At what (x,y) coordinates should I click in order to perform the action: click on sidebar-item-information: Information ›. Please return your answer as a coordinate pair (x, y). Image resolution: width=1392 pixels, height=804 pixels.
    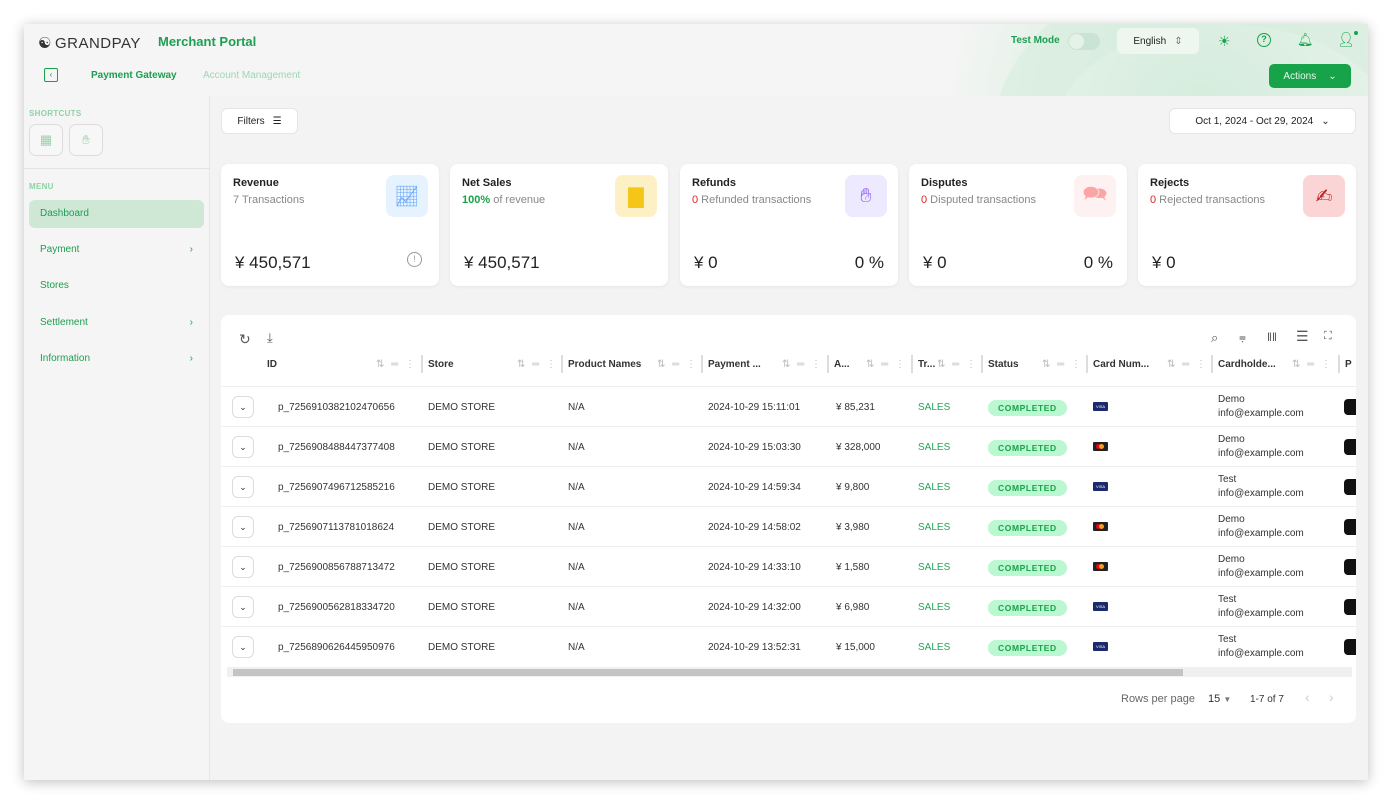
    Looking at the image, I should click on (116, 359).